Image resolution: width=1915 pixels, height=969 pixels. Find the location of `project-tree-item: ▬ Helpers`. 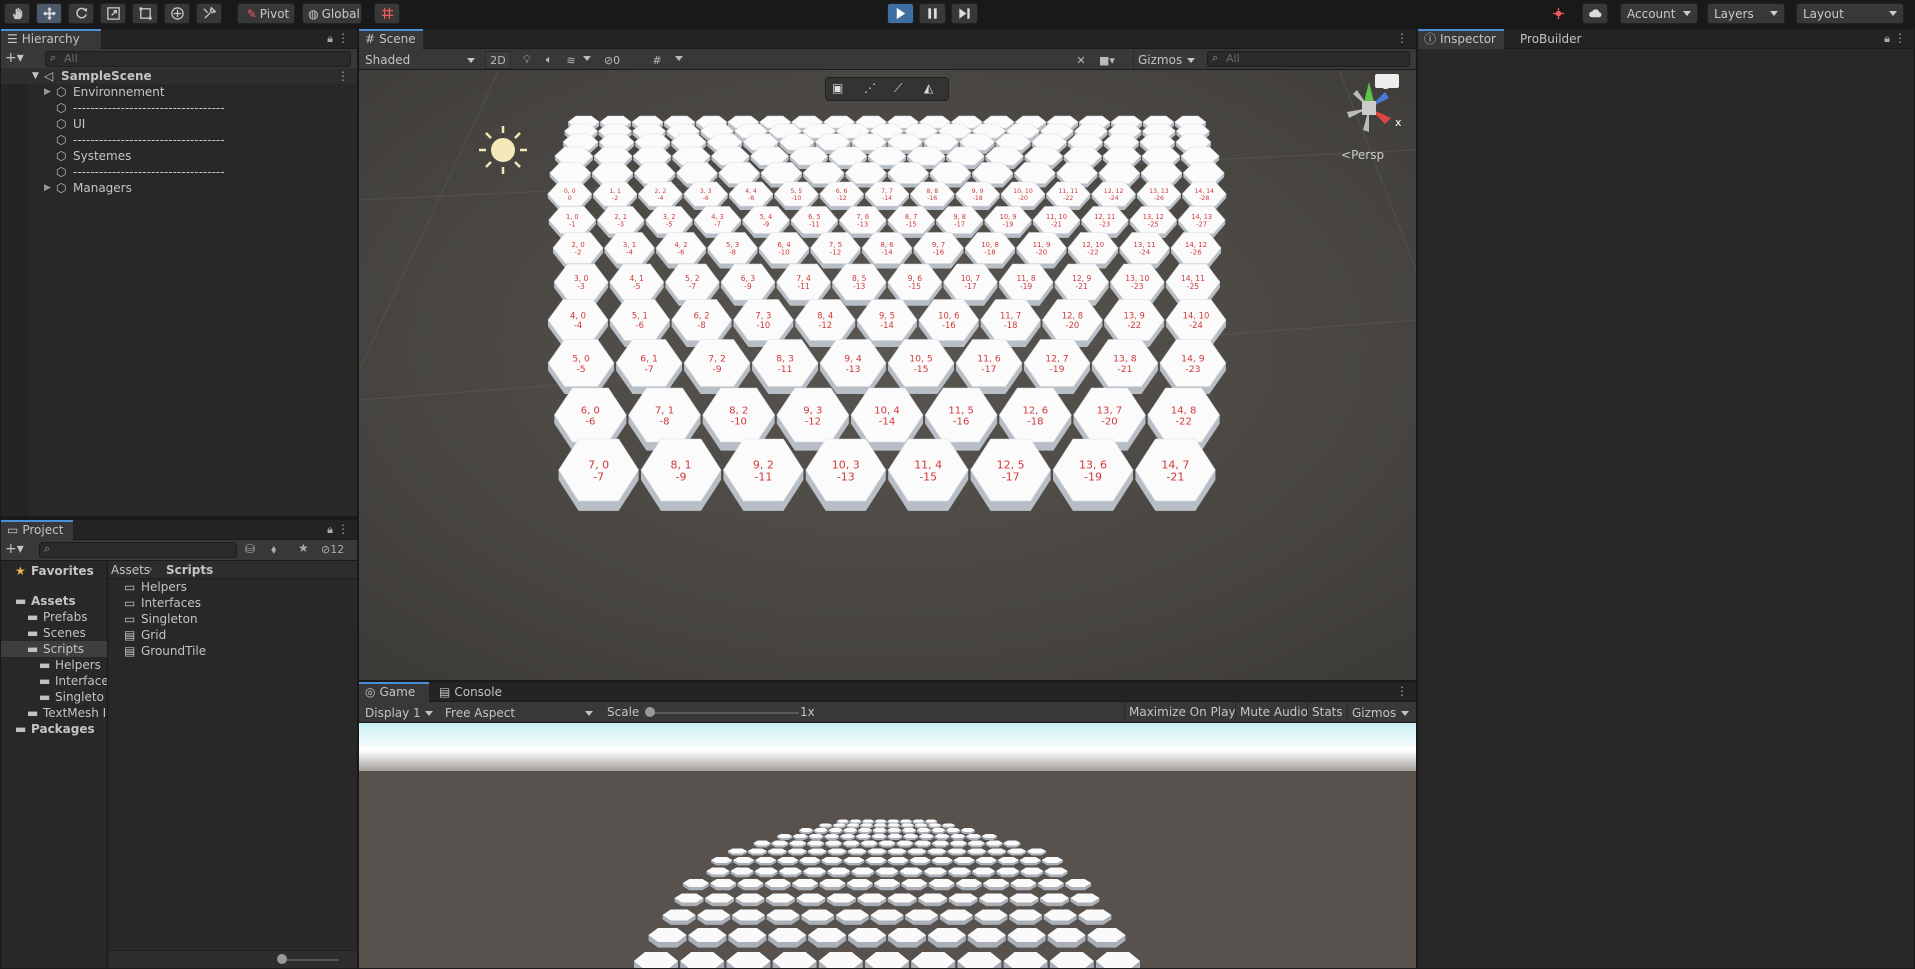

project-tree-item: ▬ Helpers is located at coordinates (54, 665).